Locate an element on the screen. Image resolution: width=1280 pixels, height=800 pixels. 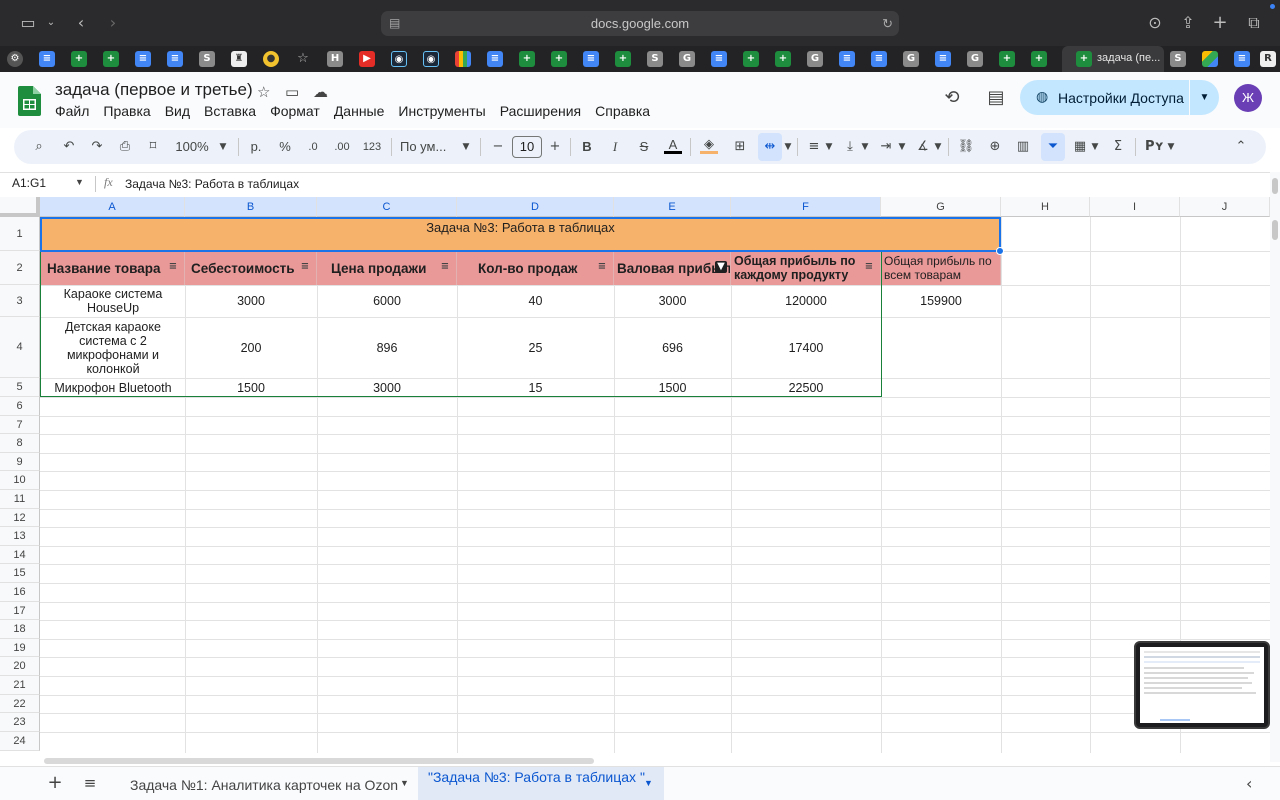
name-box: A1:G1 is located at coordinates (29, 183).